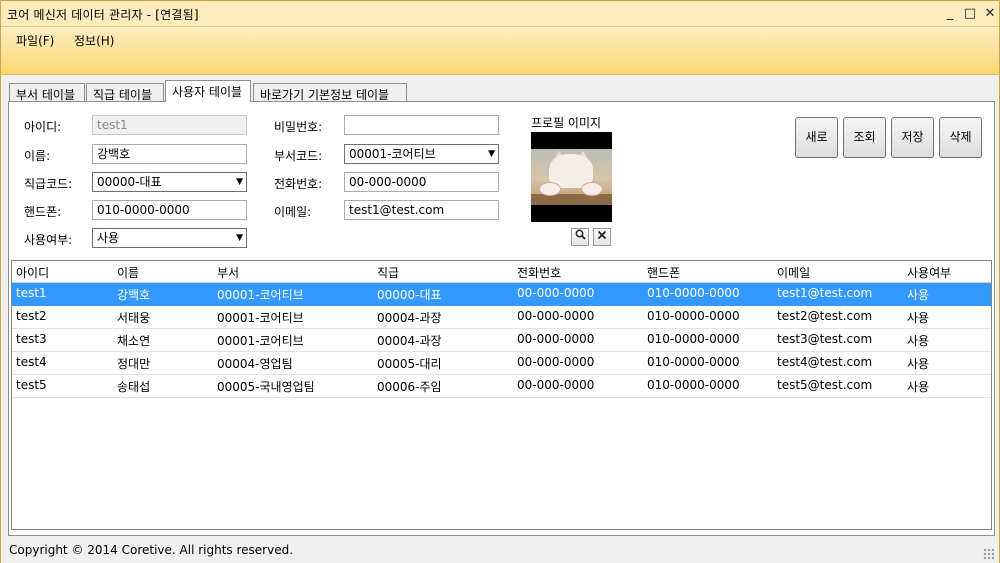 The height and width of the screenshot is (563, 1000). I want to click on title-bar: 코어 메신저 데이터 관리자 - [연결됨] _ □ ✕, so click(500, 14).